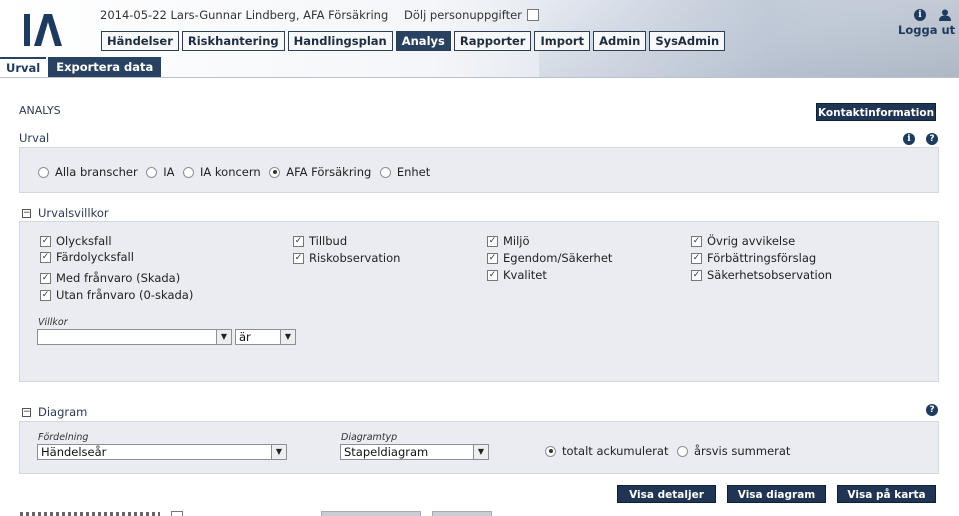 This screenshot has height=516, width=959. Describe the element at coordinates (177, 513) in the screenshot. I see `cut-off-checkbox` at that location.